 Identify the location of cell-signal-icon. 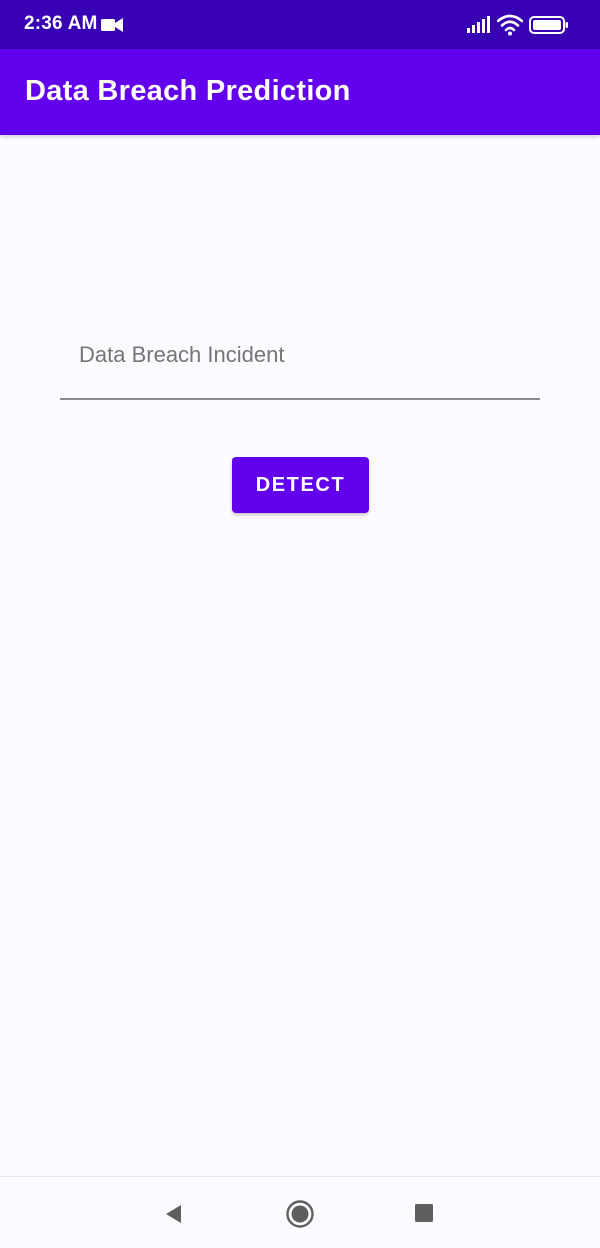
(478, 24).